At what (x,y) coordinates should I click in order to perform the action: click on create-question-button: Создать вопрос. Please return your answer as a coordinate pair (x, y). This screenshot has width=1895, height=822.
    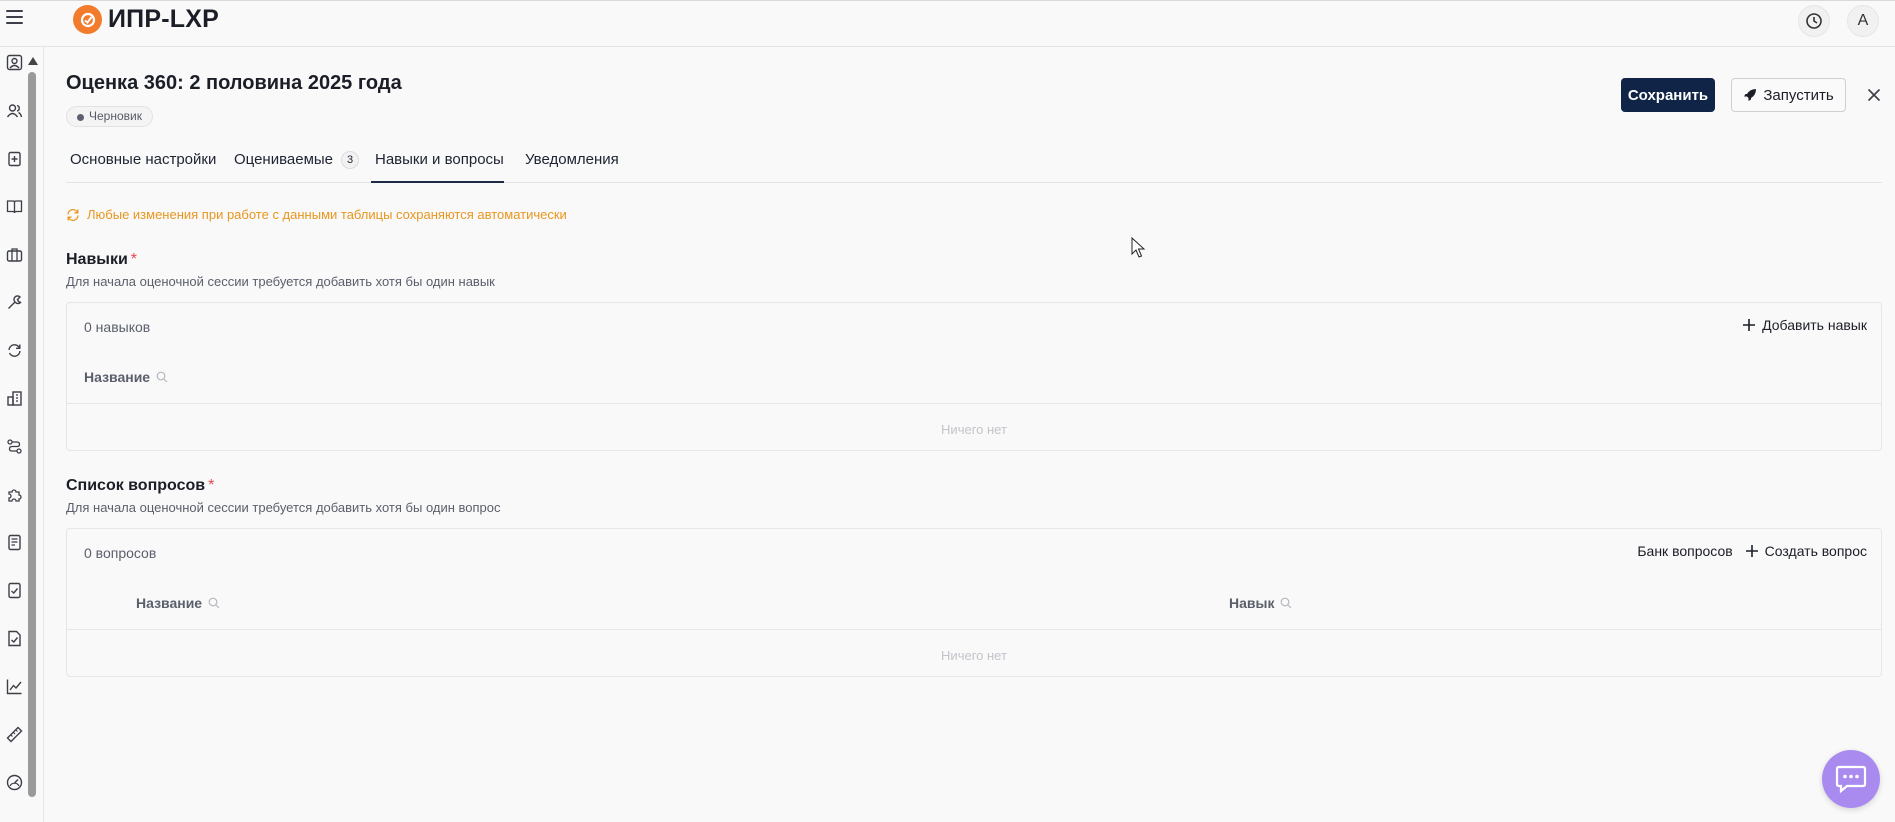
    Looking at the image, I should click on (1806, 551).